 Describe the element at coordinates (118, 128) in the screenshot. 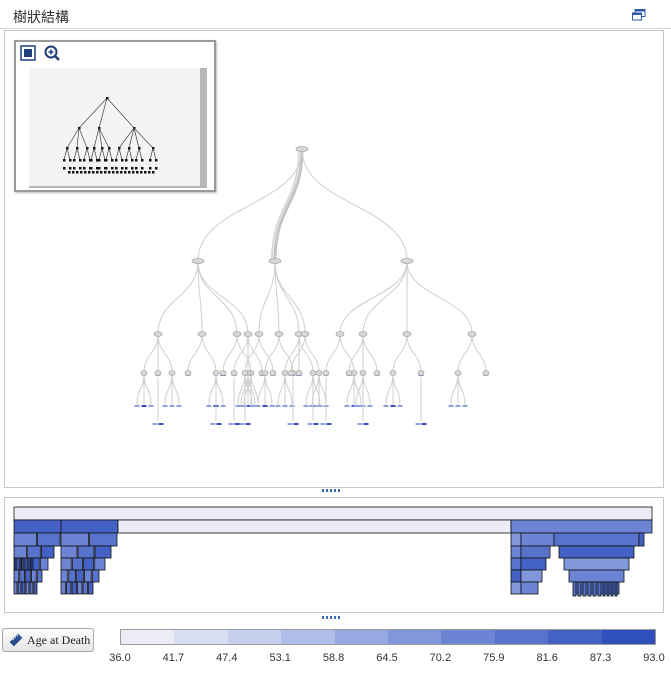

I see `overview-viewport` at that location.